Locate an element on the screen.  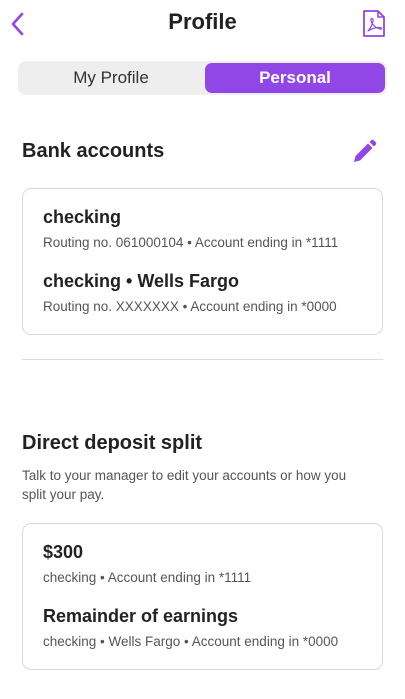
bank-account-title: checking • Wells Fargo is located at coordinates (141, 281).